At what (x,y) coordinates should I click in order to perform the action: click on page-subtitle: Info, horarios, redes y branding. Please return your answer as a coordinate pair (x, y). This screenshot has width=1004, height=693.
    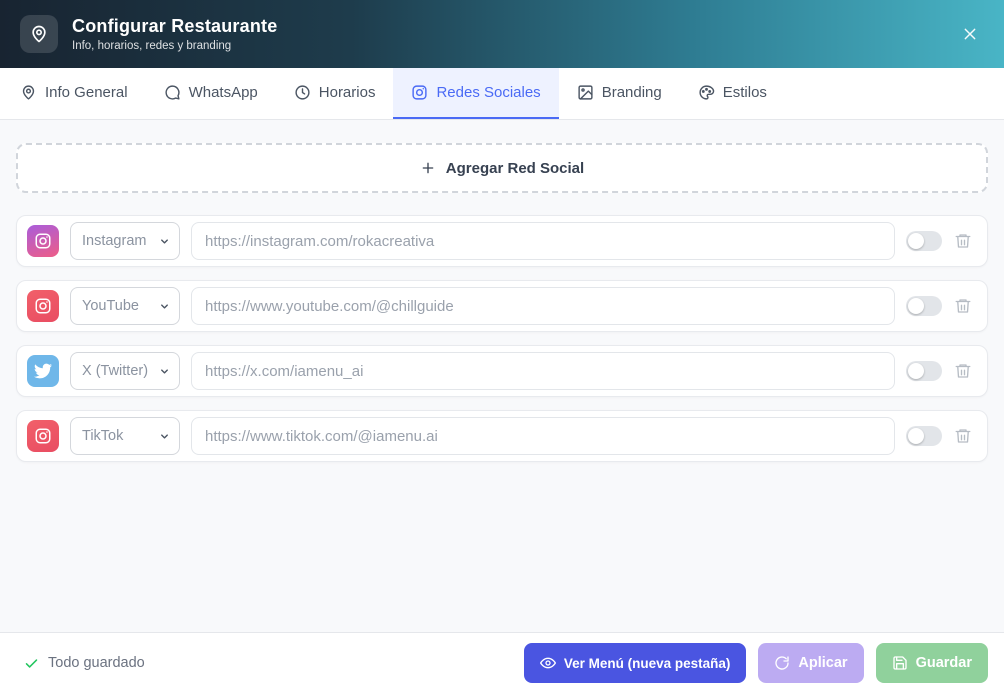
    Looking at the image, I should click on (152, 46).